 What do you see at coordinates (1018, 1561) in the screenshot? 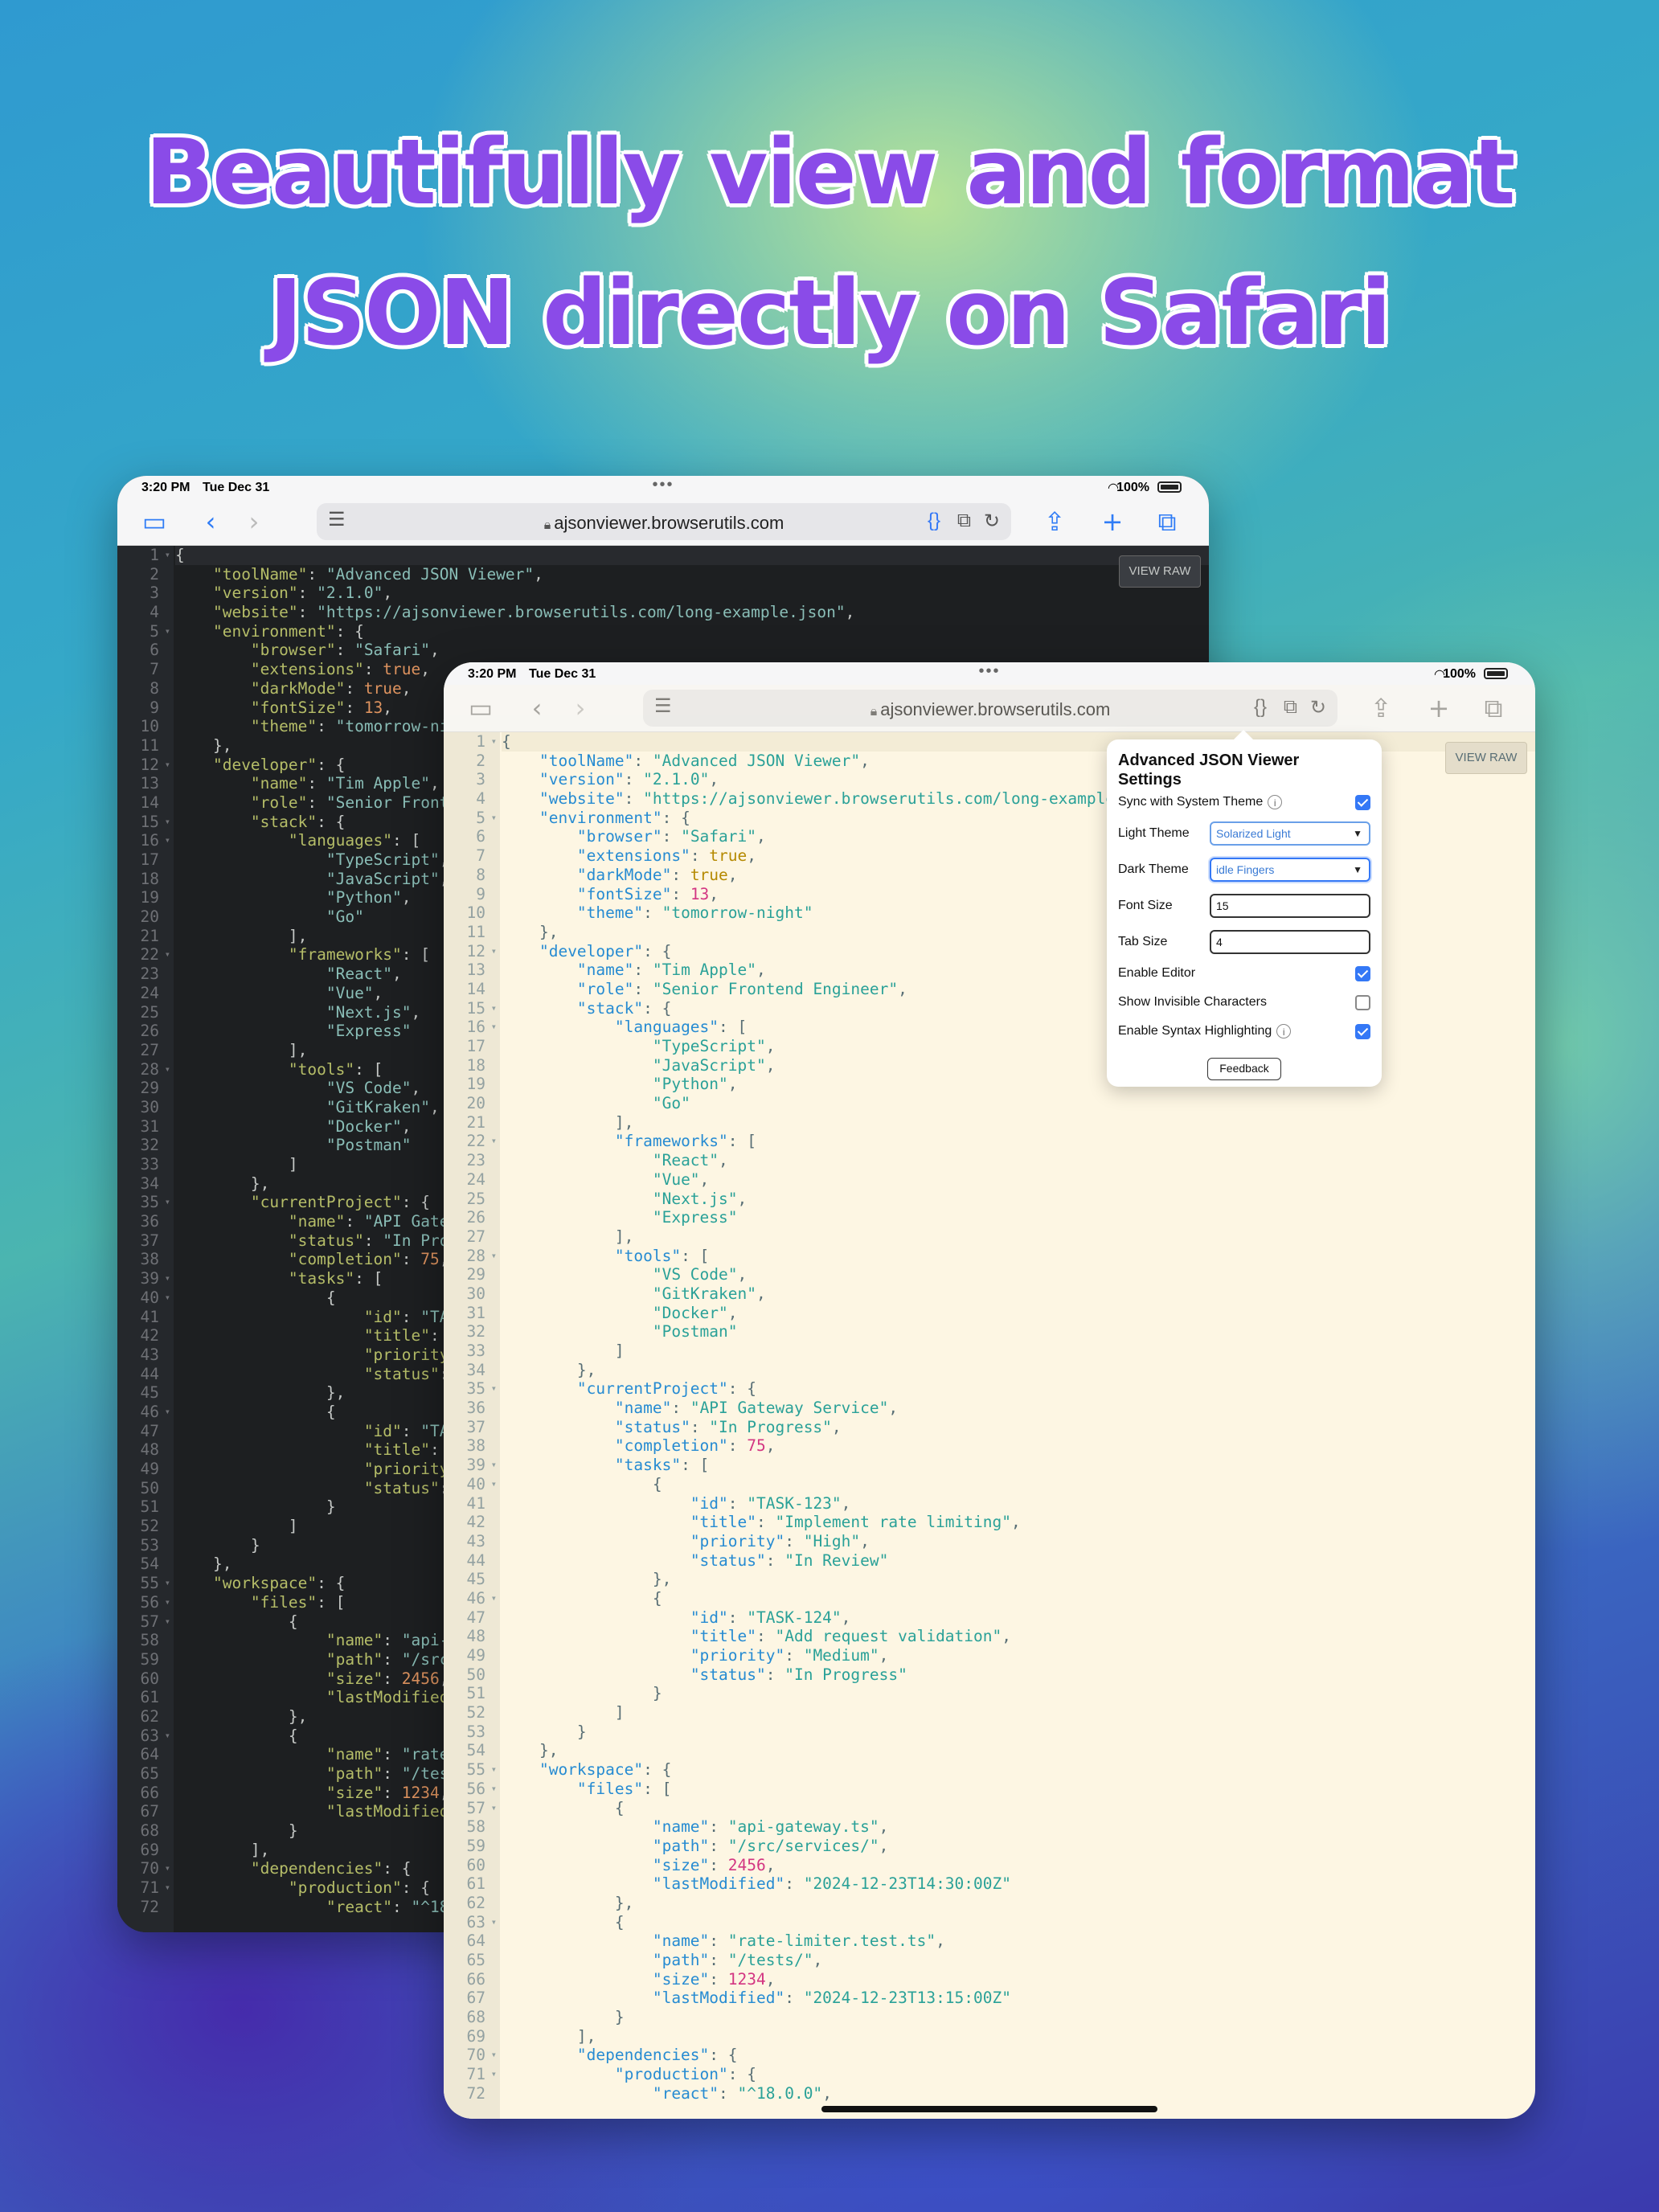
I see `code-line: "status": "In Review"` at bounding box center [1018, 1561].